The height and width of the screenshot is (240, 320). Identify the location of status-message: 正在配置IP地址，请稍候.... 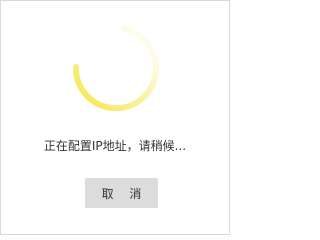
(115, 146).